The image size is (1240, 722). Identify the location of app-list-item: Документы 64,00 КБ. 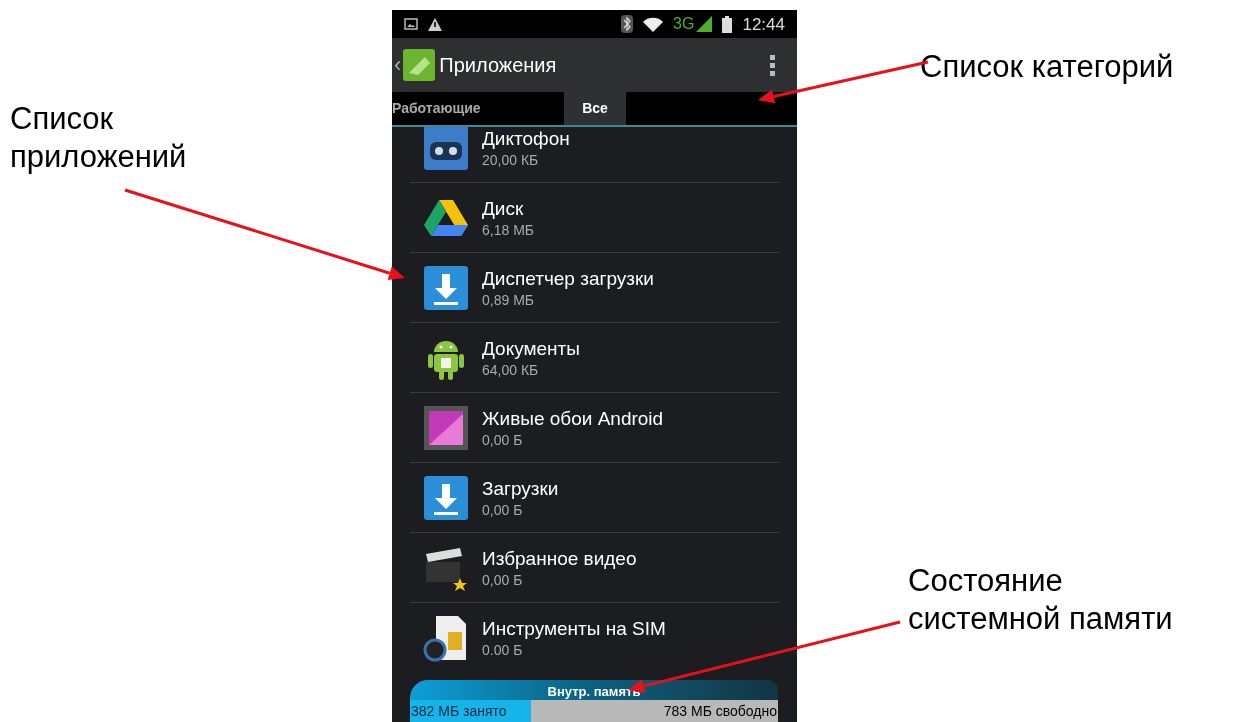
(594, 358).